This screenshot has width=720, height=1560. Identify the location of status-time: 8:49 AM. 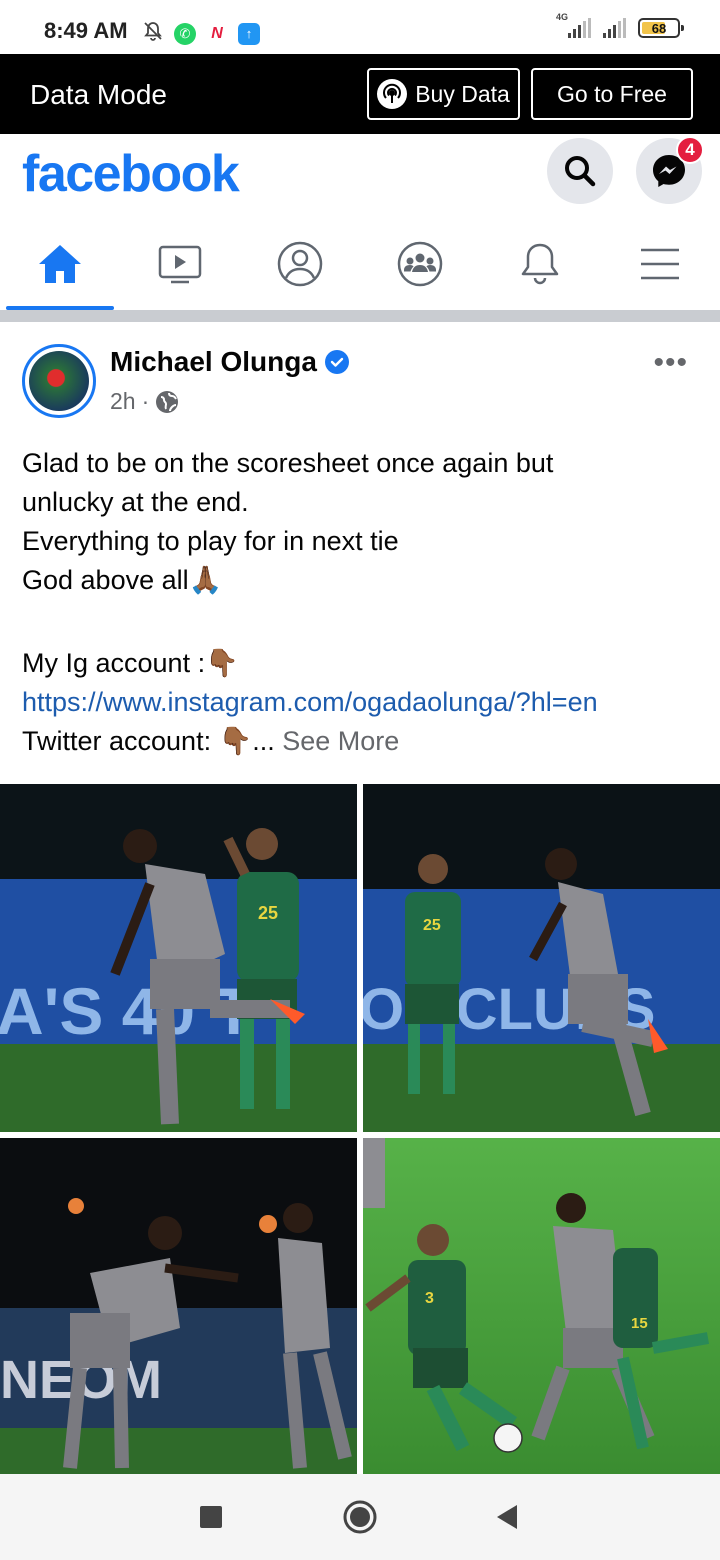
(86, 30).